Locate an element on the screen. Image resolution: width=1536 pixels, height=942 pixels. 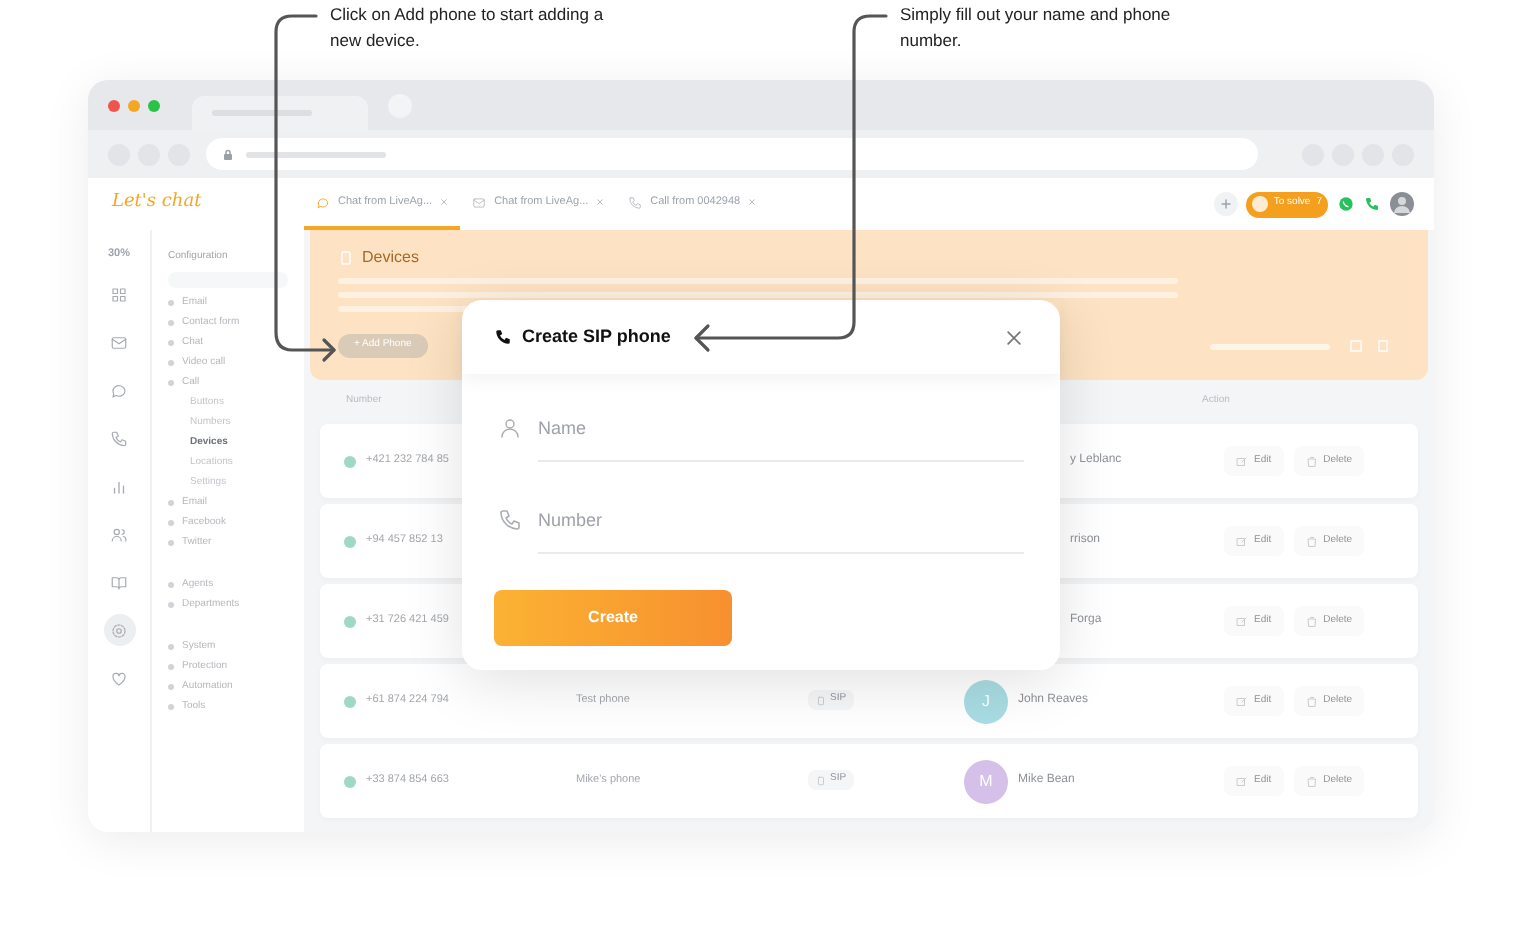
people-icon is located at coordinates (119, 534).